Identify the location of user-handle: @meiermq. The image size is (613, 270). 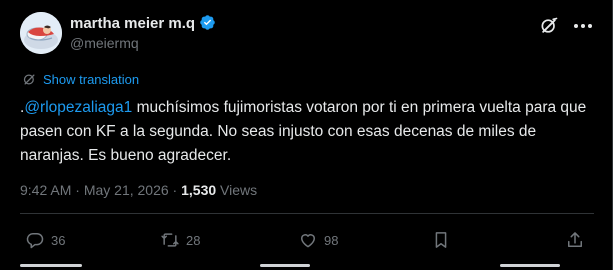
(104, 43).